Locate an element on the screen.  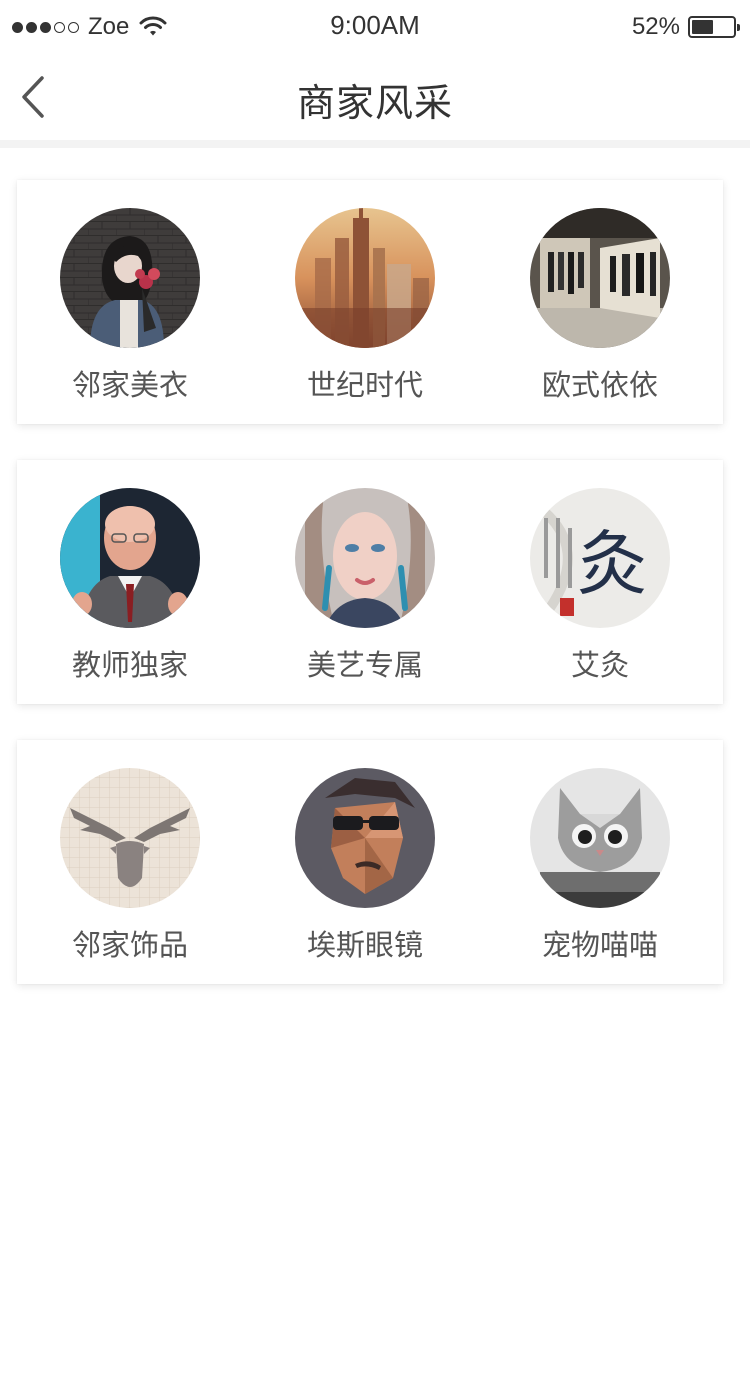
merchant-item: 邻家美衣 is located at coordinates (134, 302).